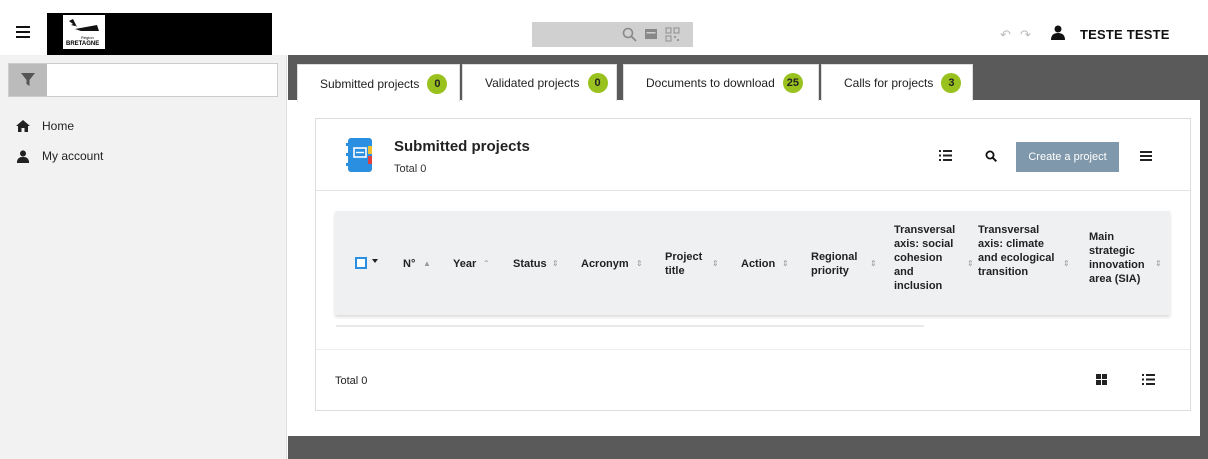 Image resolution: width=1208 pixels, height=459 pixels. What do you see at coordinates (361, 263) in the screenshot?
I see `select-all-checkbox` at bounding box center [361, 263].